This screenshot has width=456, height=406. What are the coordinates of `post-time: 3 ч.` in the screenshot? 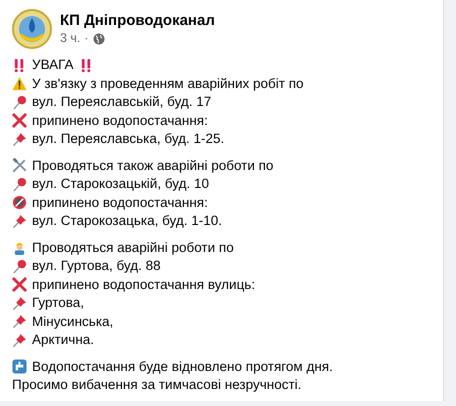 It's located at (70, 38).